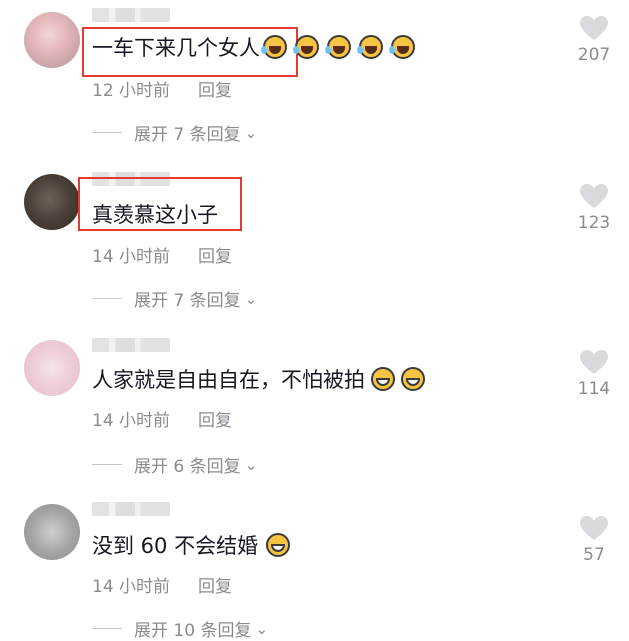  What do you see at coordinates (176, 48) in the screenshot?
I see `comment-text-content: 一车下来几个女人` at bounding box center [176, 48].